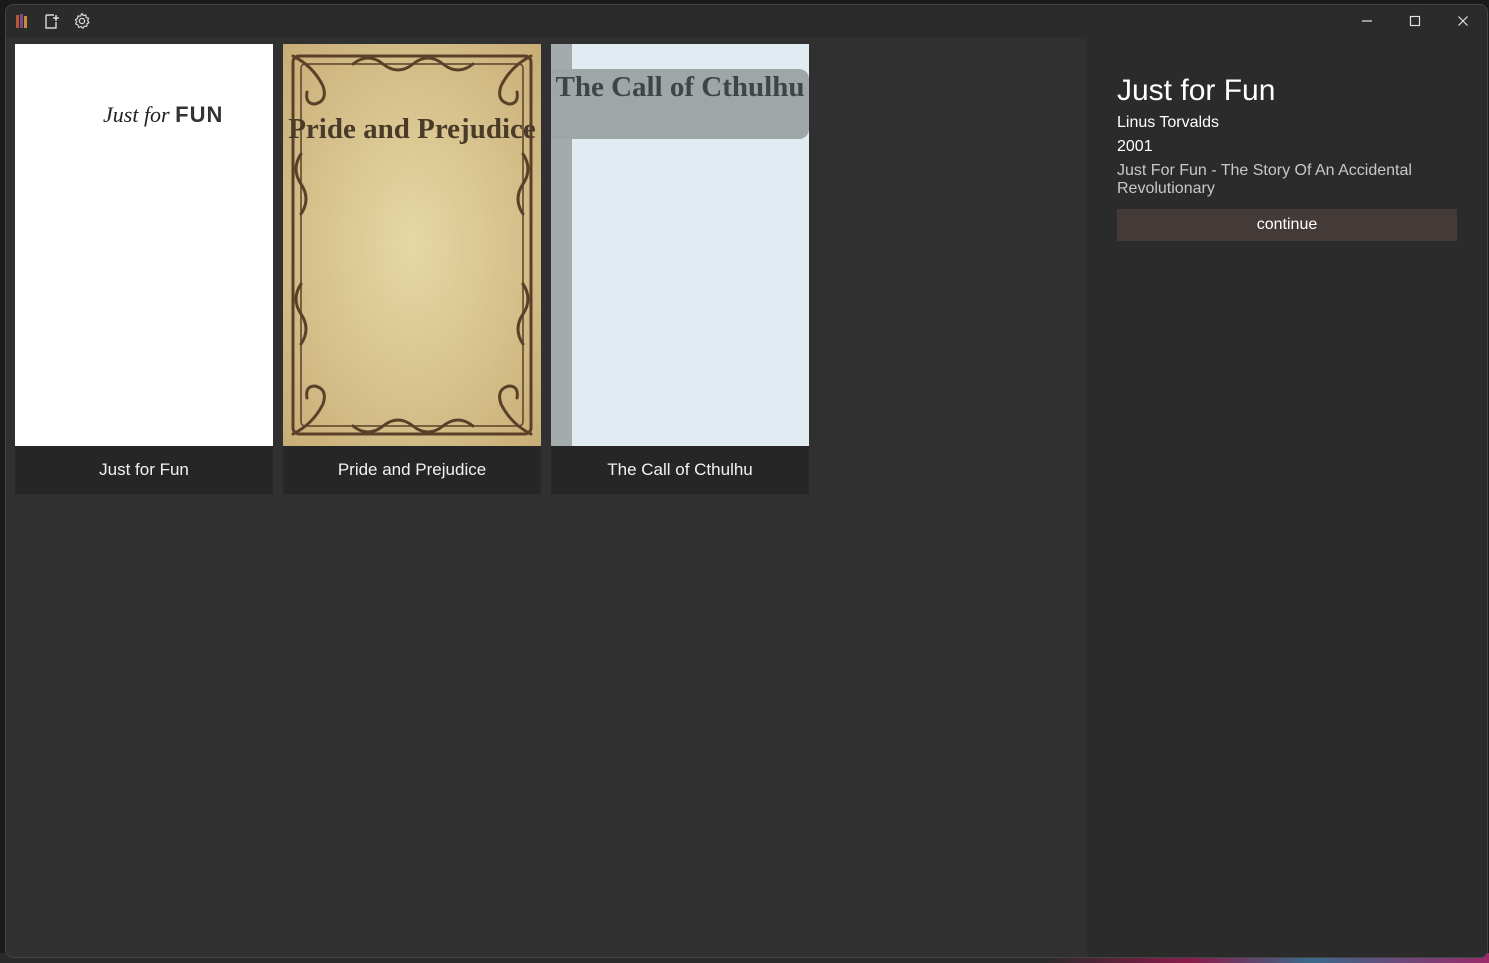 Image resolution: width=1489 pixels, height=963 pixels. I want to click on window-controls, so click(1415, 21).